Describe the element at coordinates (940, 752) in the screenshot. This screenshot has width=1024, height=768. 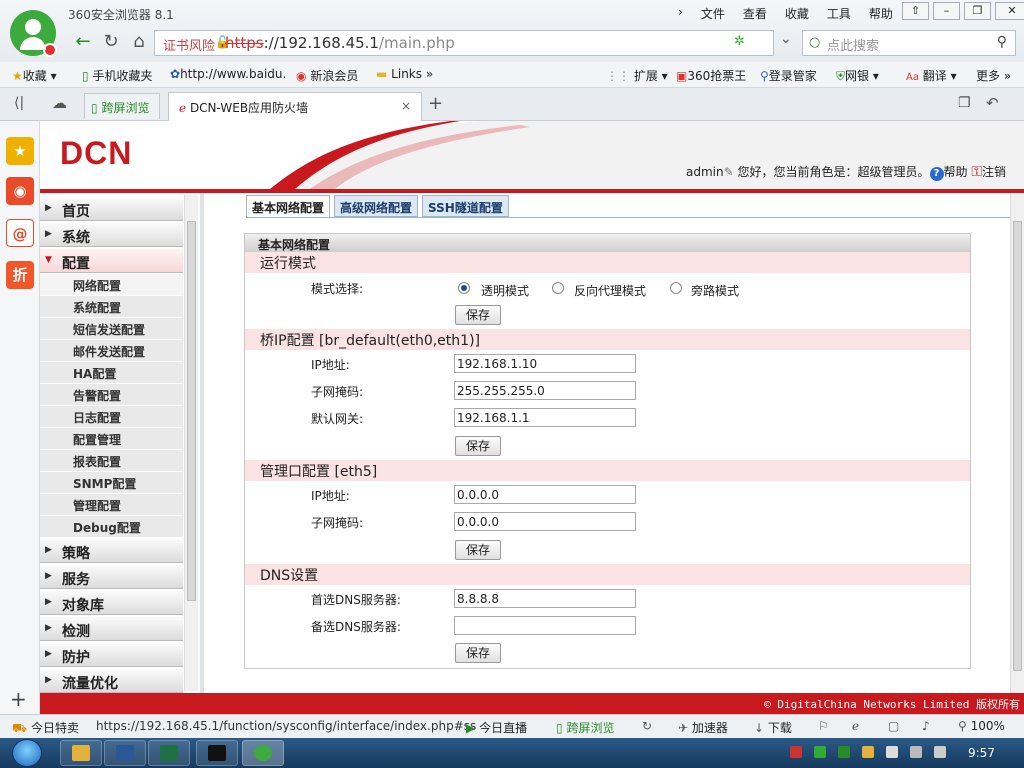
I see `tray-volume-icon` at that location.